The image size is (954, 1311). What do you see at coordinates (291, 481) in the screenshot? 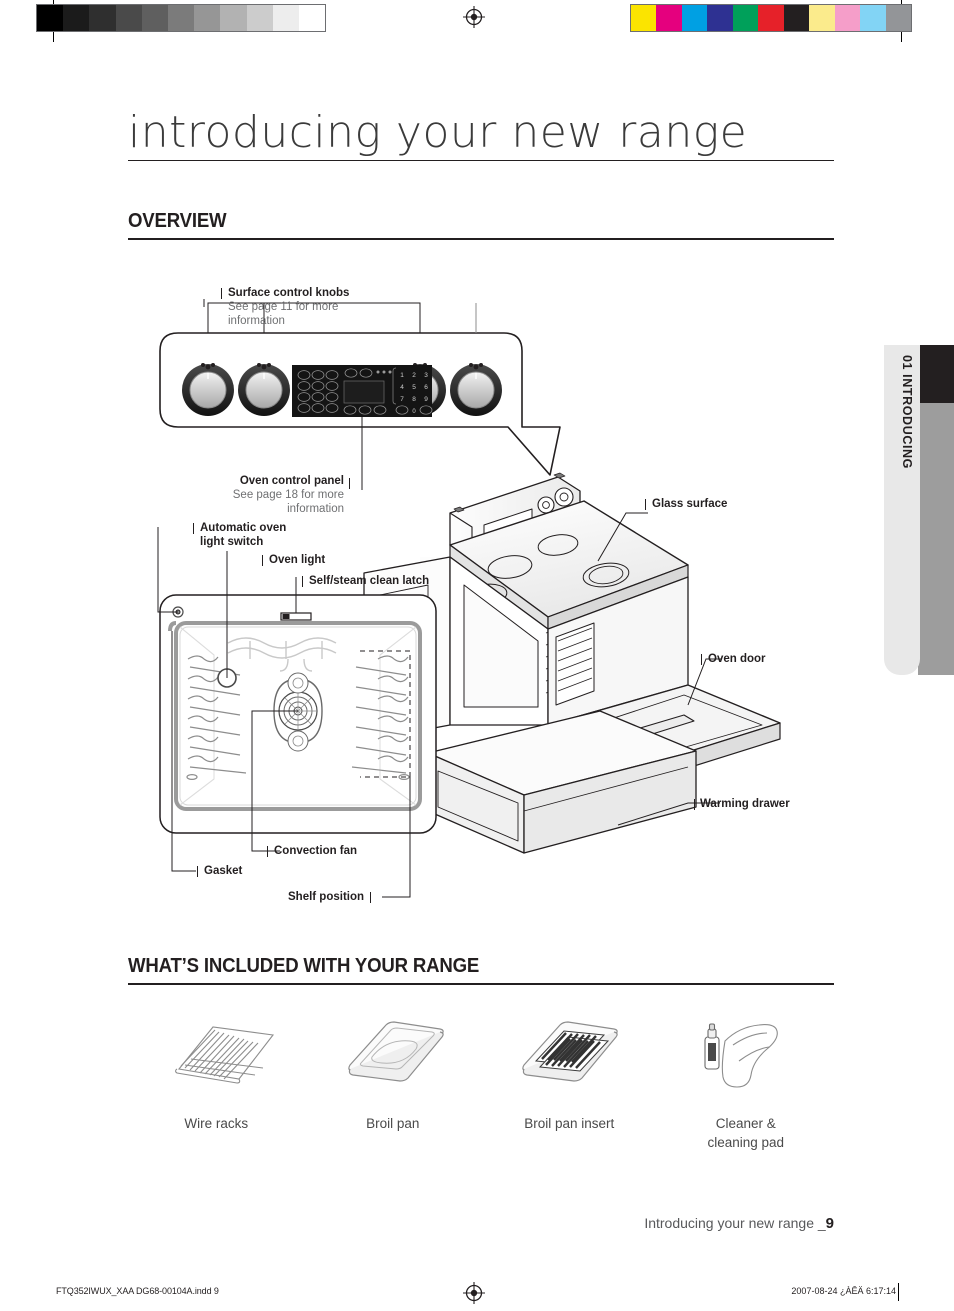
I see `callout-oven-control-panel-title: Oven control panel` at bounding box center [291, 481].